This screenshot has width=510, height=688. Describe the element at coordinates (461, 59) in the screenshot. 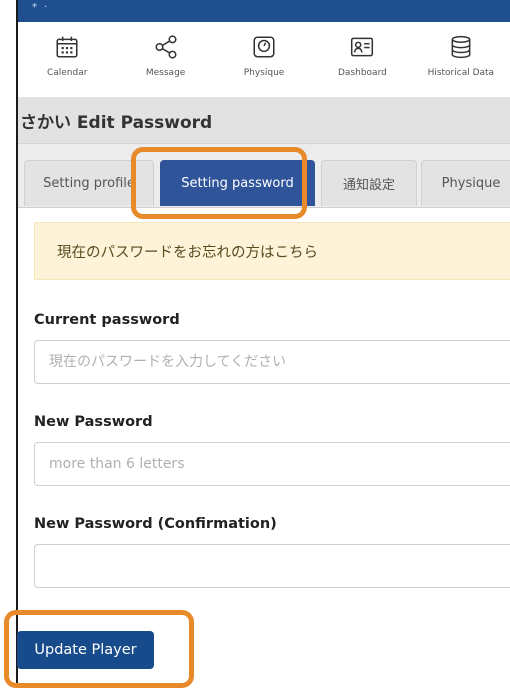

I see `nav-item-historical-data: Historical Data` at that location.